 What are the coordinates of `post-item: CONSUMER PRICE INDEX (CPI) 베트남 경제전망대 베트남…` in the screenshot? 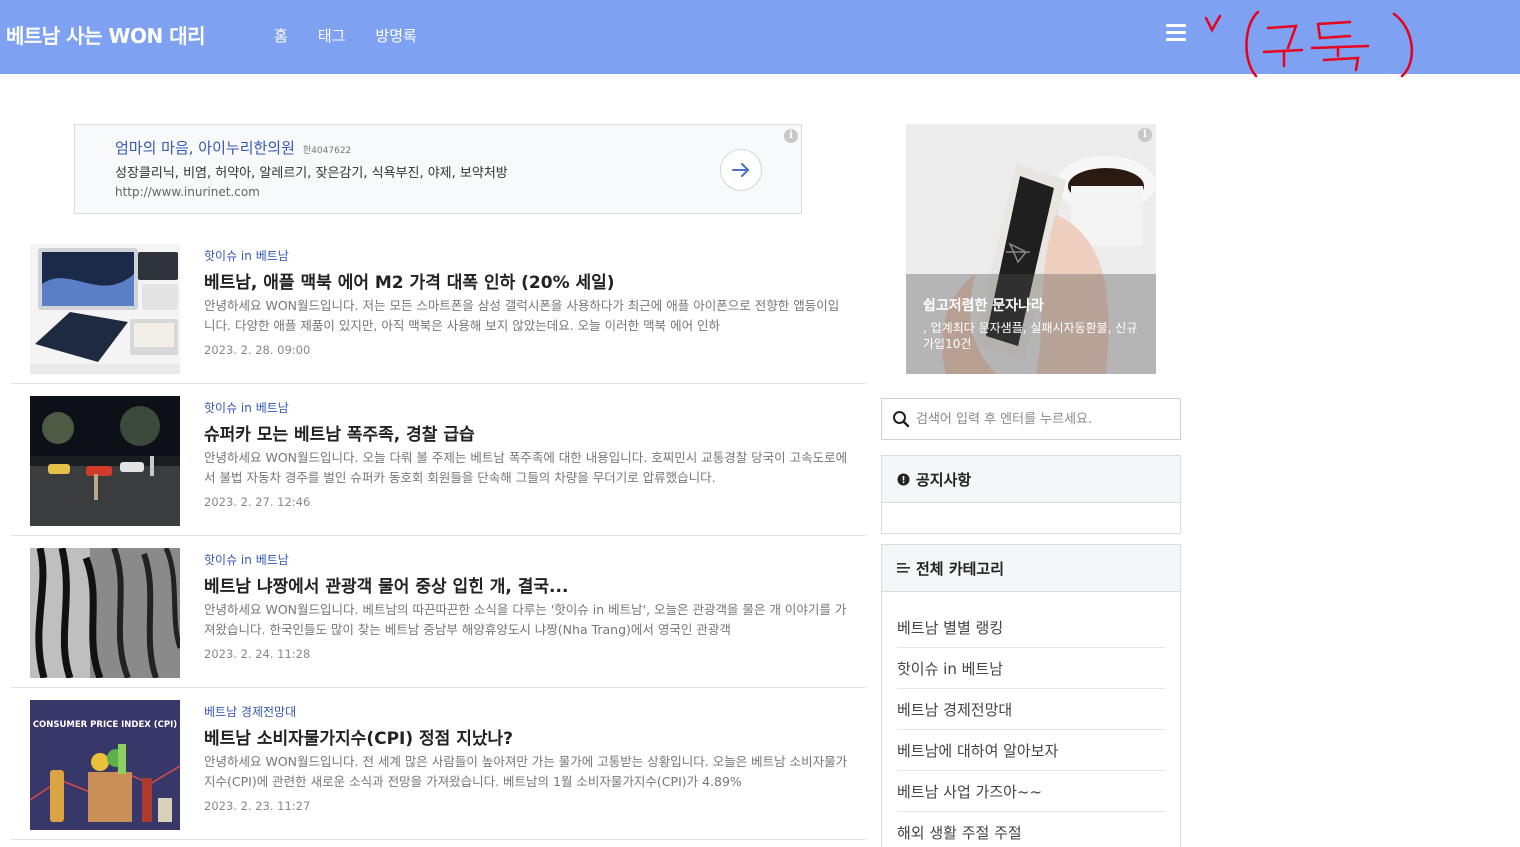 It's located at (438, 770).